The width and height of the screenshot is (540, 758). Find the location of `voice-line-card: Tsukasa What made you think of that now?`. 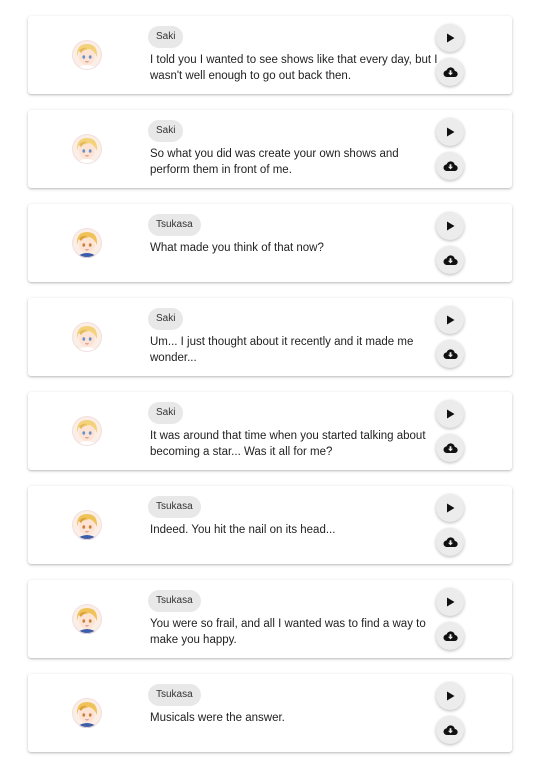

voice-line-card: Tsukasa What made you think of that now? is located at coordinates (270, 243).